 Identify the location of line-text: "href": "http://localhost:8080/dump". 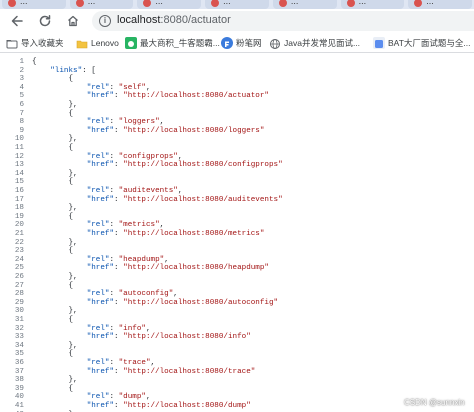
(168, 406).